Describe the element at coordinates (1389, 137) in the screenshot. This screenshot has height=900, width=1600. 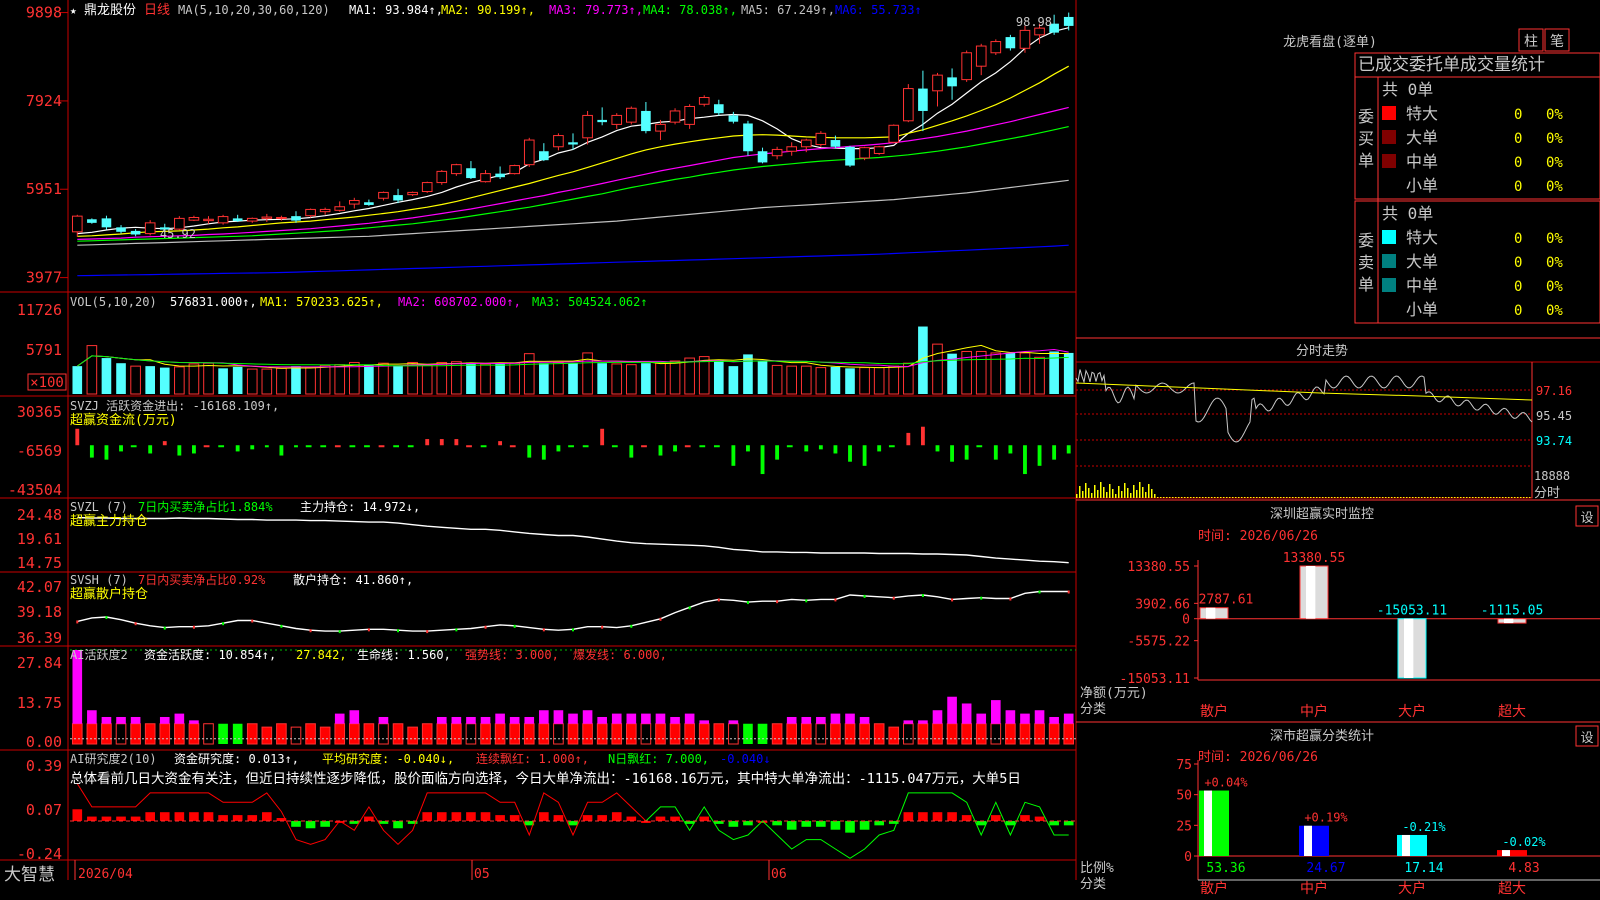
I see `legend-swatch` at that location.